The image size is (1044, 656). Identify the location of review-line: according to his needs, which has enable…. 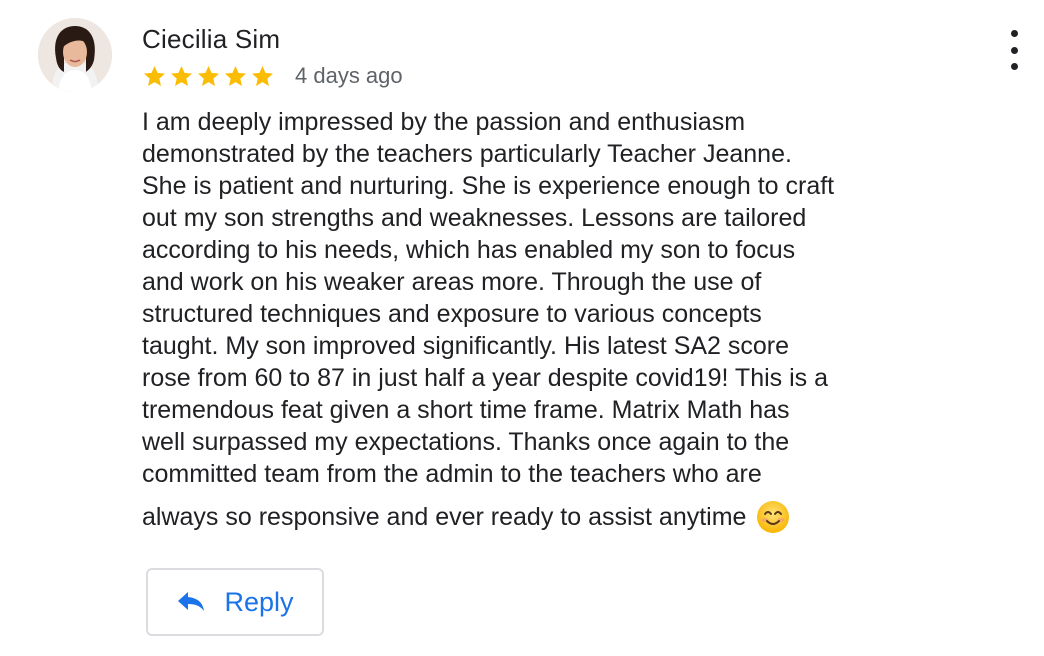
(469, 250).